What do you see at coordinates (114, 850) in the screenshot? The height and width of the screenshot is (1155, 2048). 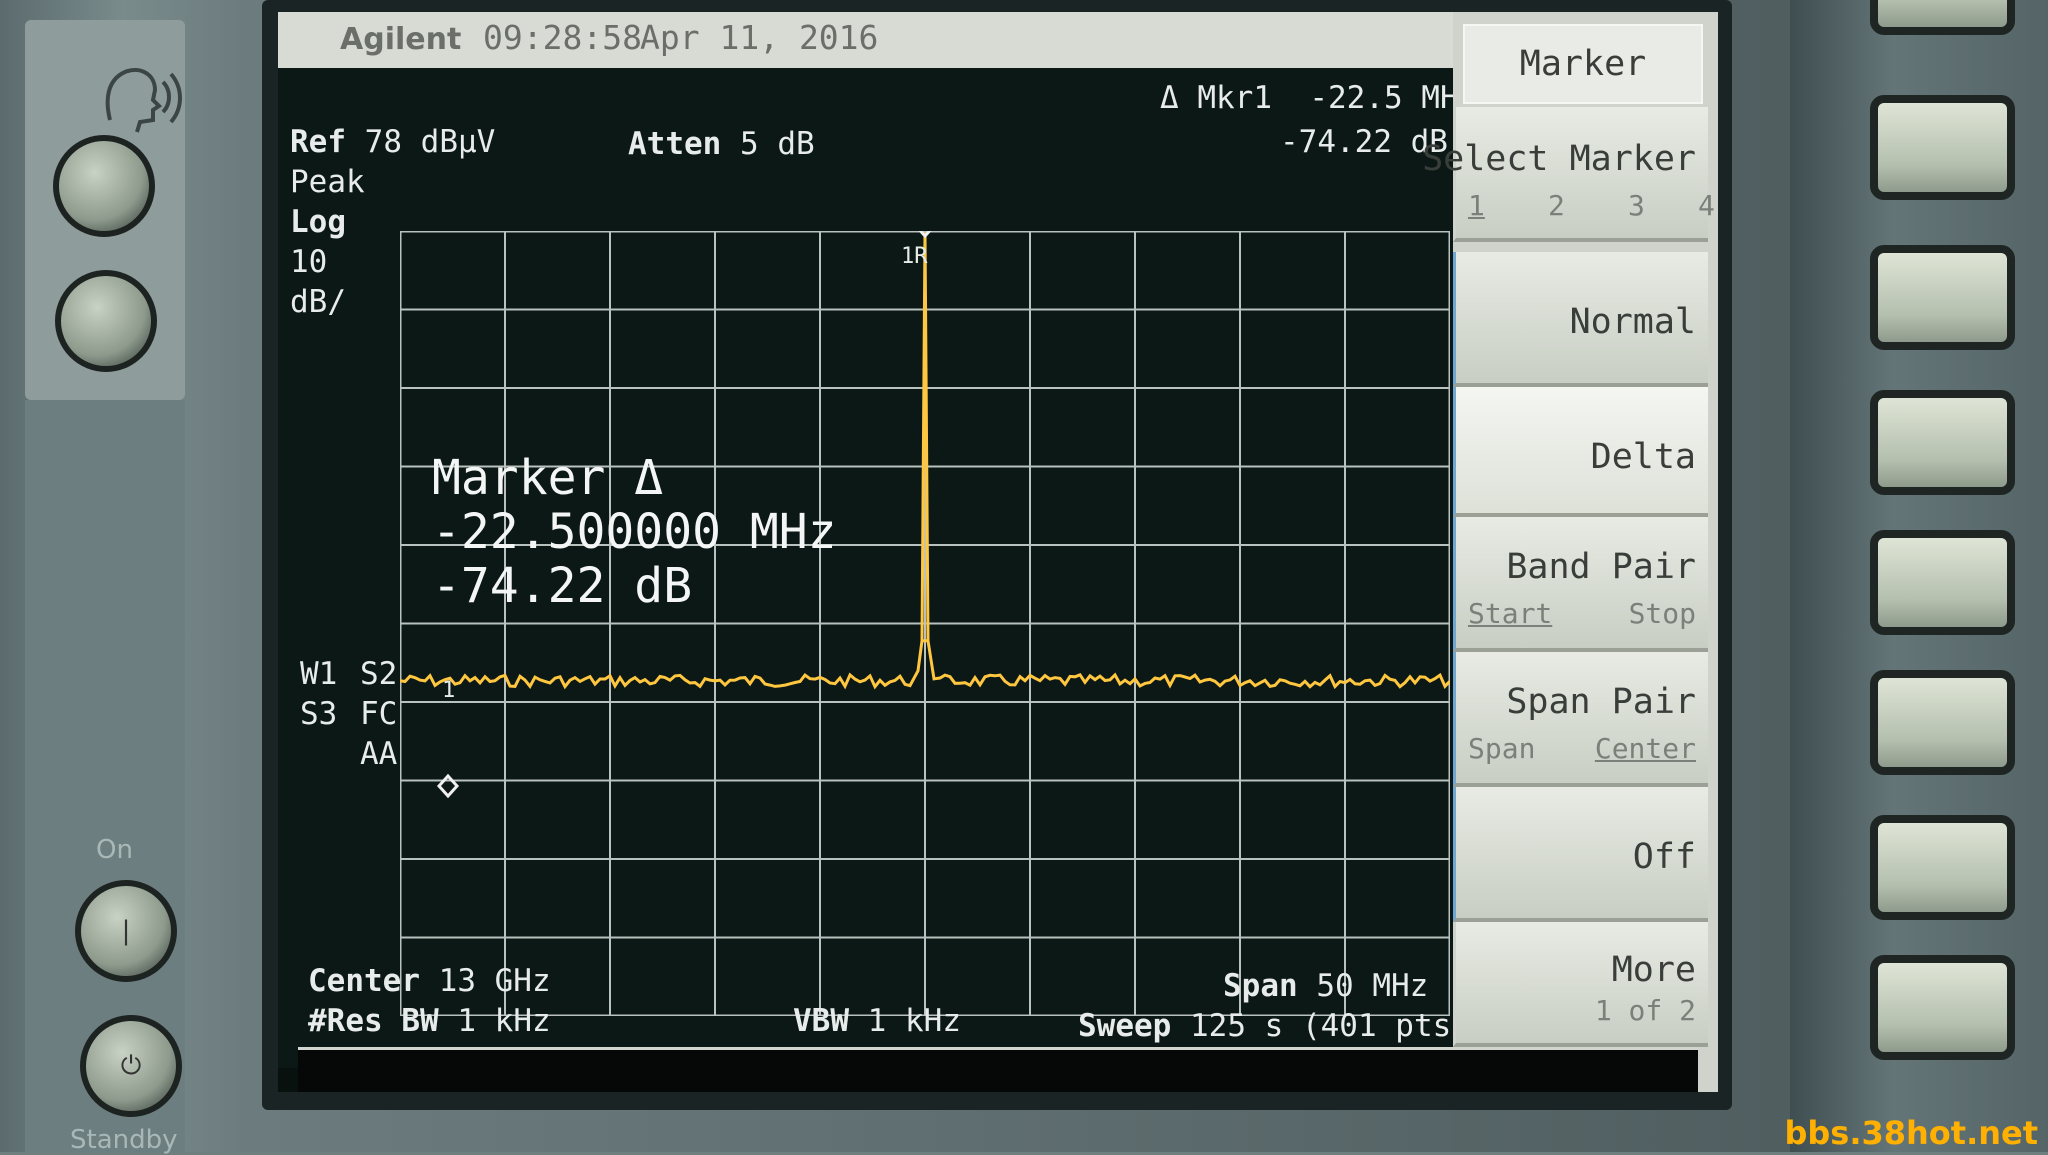 I see `on-label: On` at bounding box center [114, 850].